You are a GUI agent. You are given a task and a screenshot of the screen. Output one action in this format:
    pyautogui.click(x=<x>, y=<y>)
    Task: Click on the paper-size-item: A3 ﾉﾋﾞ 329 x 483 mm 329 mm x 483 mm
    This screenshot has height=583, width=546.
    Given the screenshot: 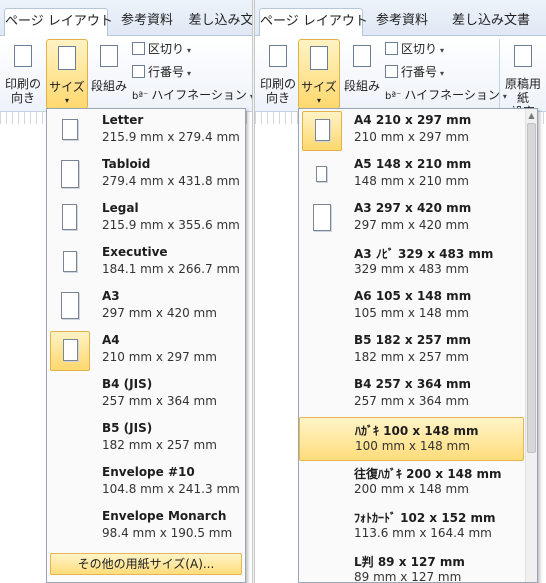 What is the action you would take?
    pyautogui.click(x=418, y=263)
    